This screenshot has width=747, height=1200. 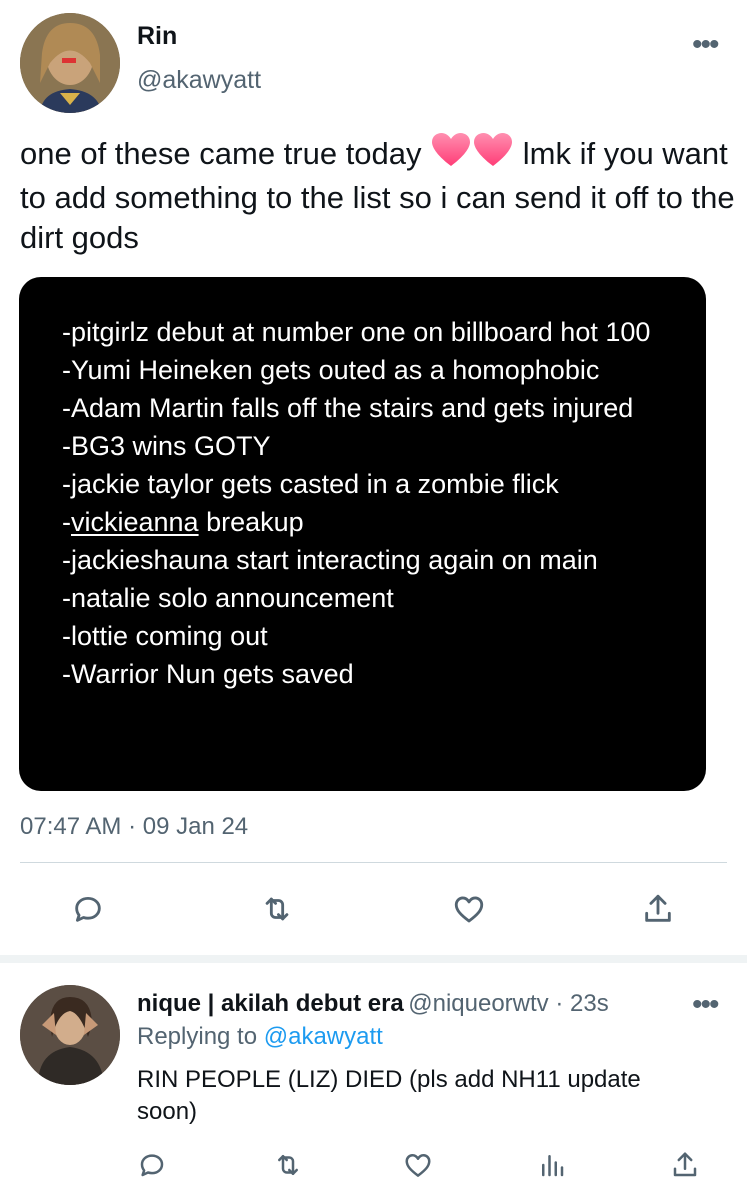 I want to click on share-button, so click(x=658, y=909).